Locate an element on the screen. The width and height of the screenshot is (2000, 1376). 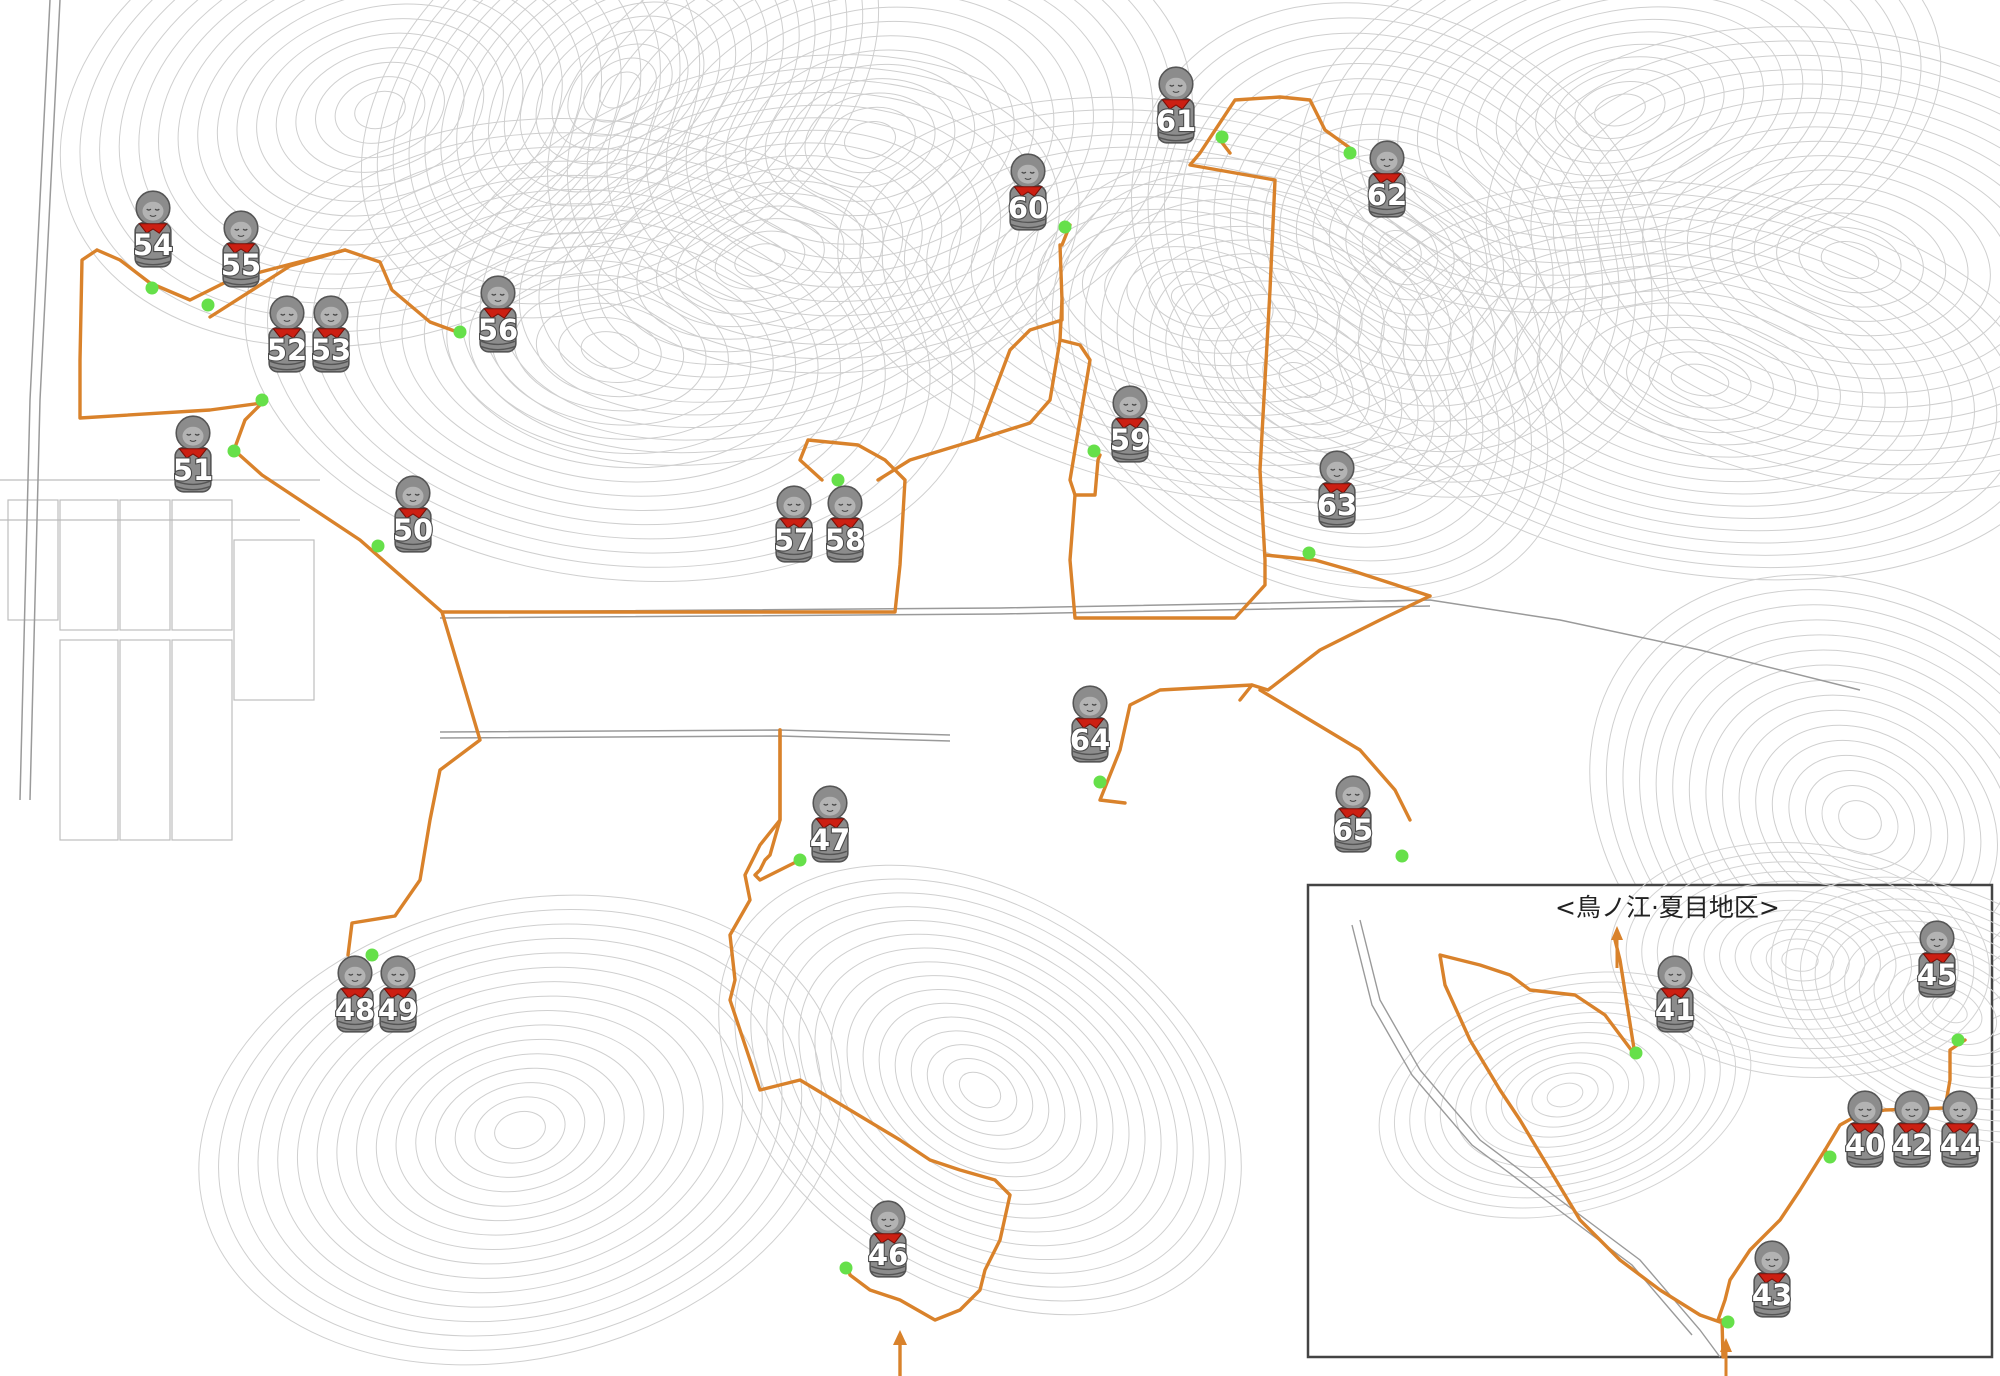
jizo-statue-64: 64 is located at coordinates (1090, 724).